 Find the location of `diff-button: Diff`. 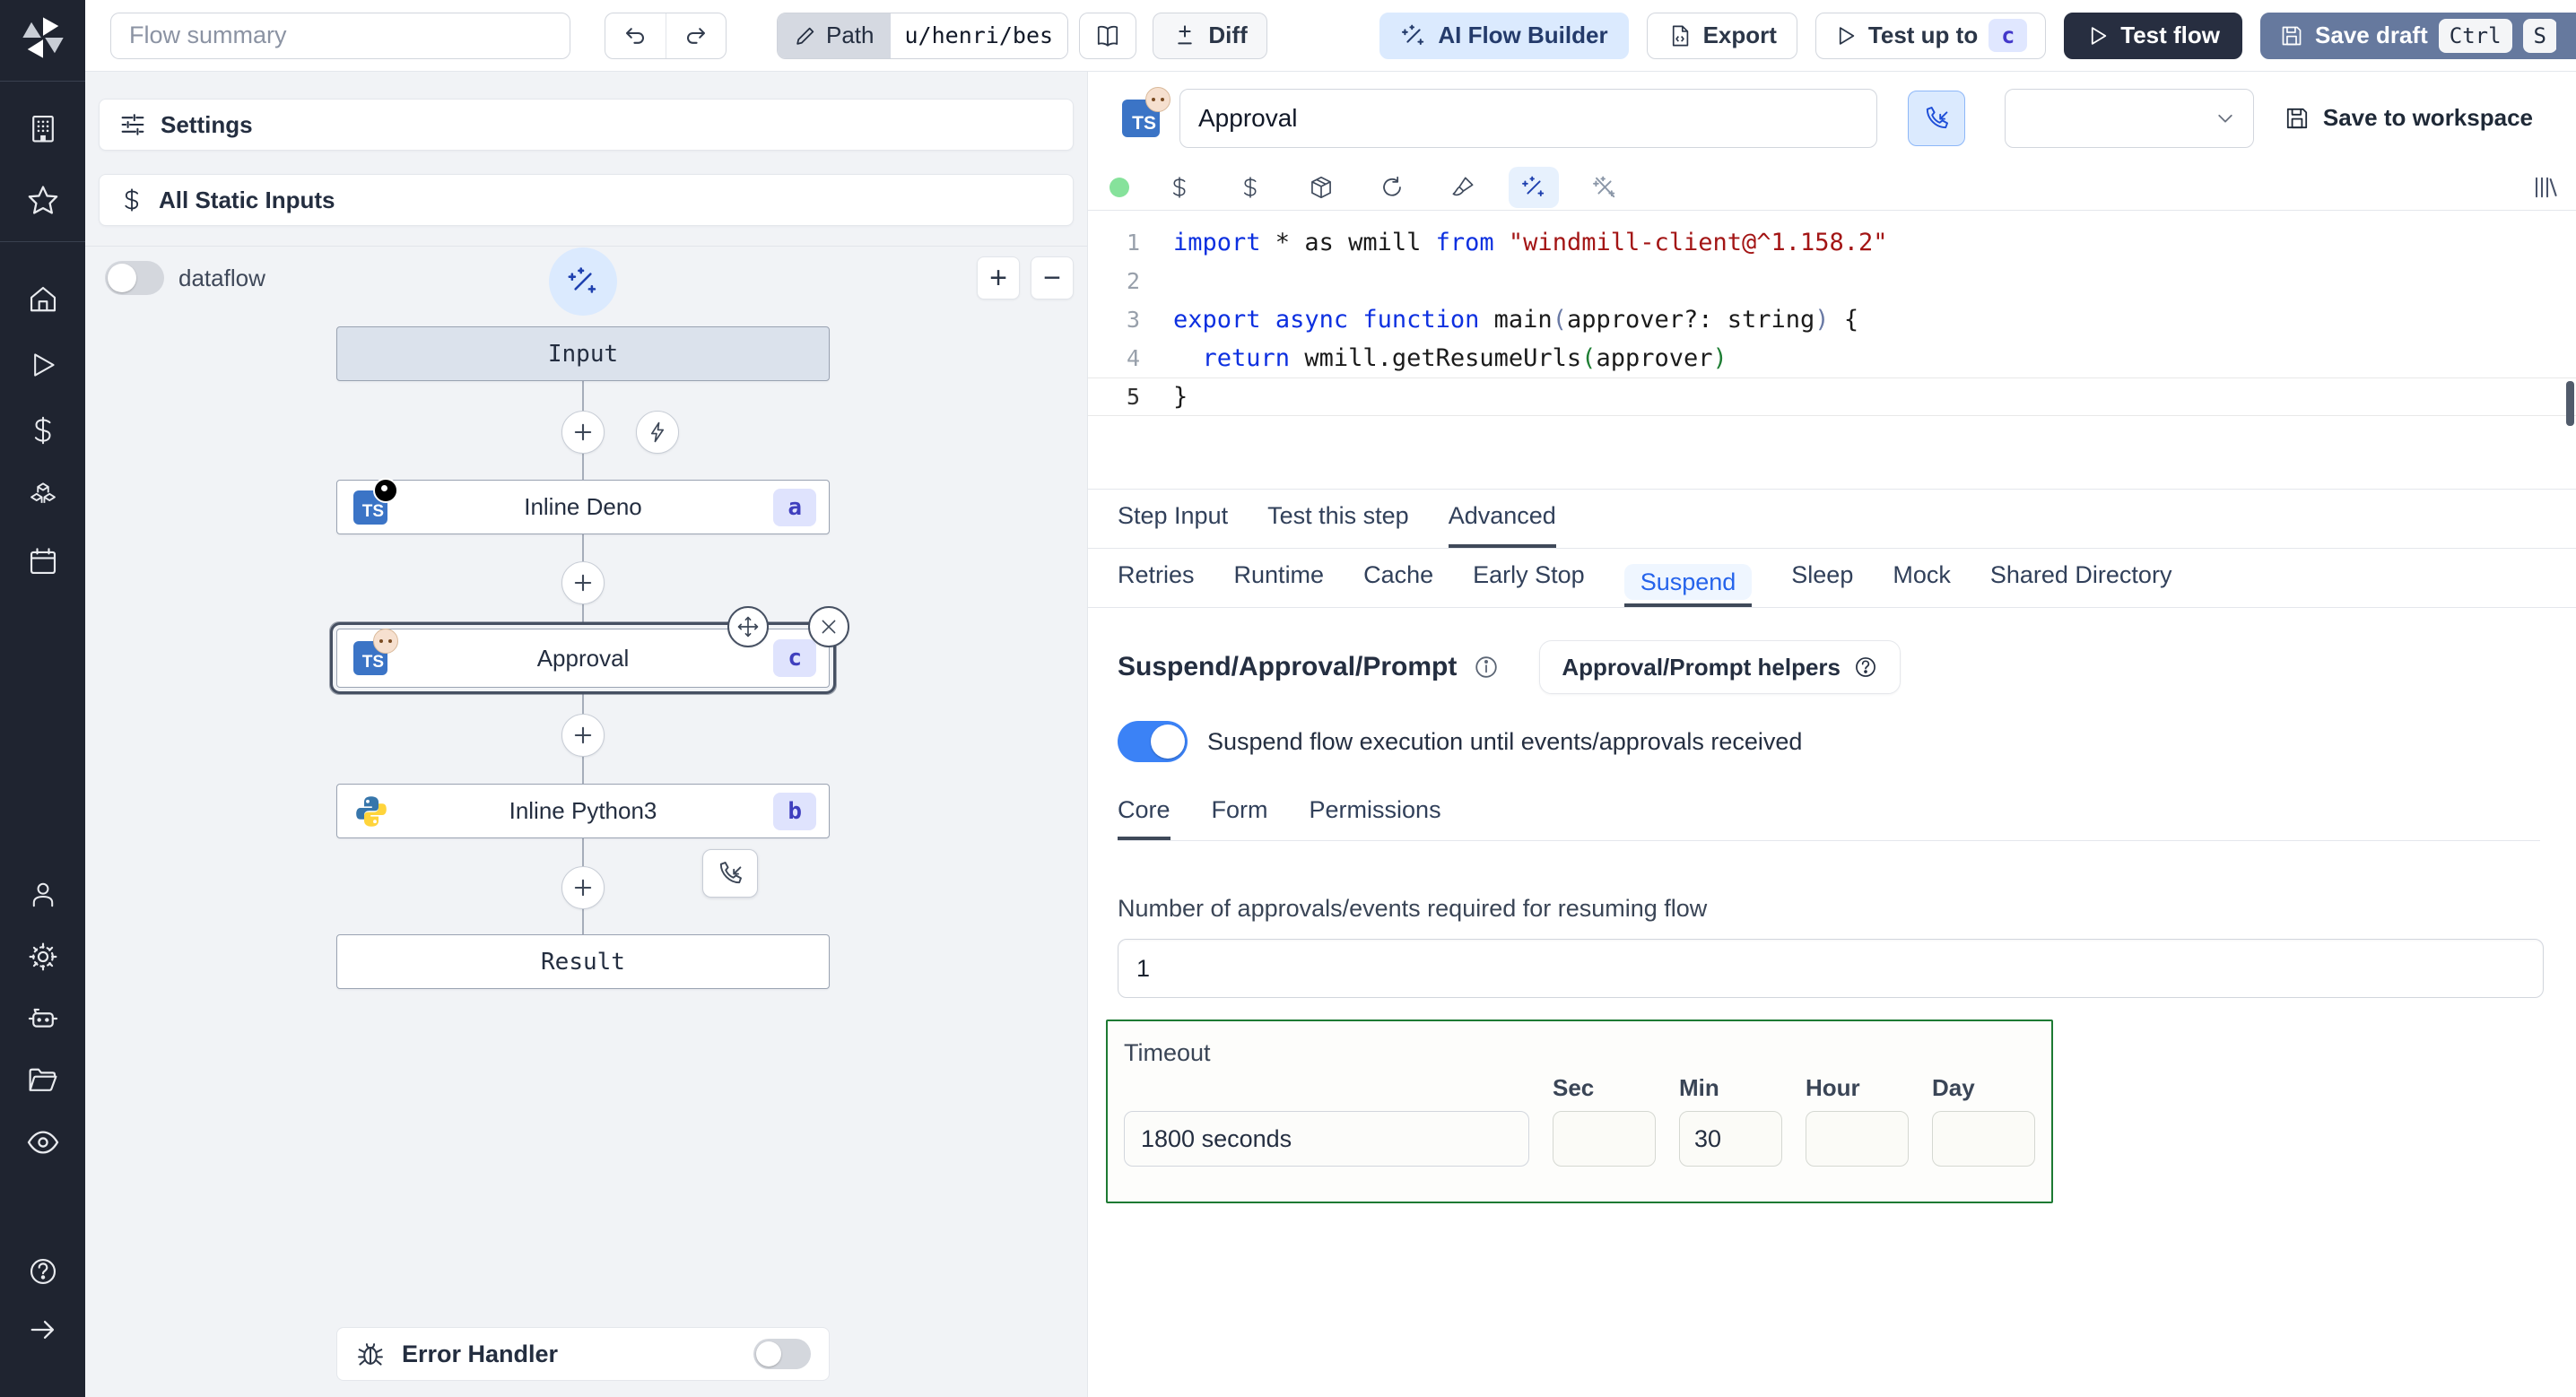

diff-button: Diff is located at coordinates (1210, 35).